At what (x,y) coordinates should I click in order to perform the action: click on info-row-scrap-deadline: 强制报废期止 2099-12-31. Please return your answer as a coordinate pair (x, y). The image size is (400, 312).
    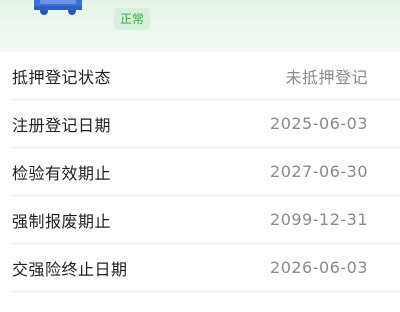
    Looking at the image, I should click on (206, 220).